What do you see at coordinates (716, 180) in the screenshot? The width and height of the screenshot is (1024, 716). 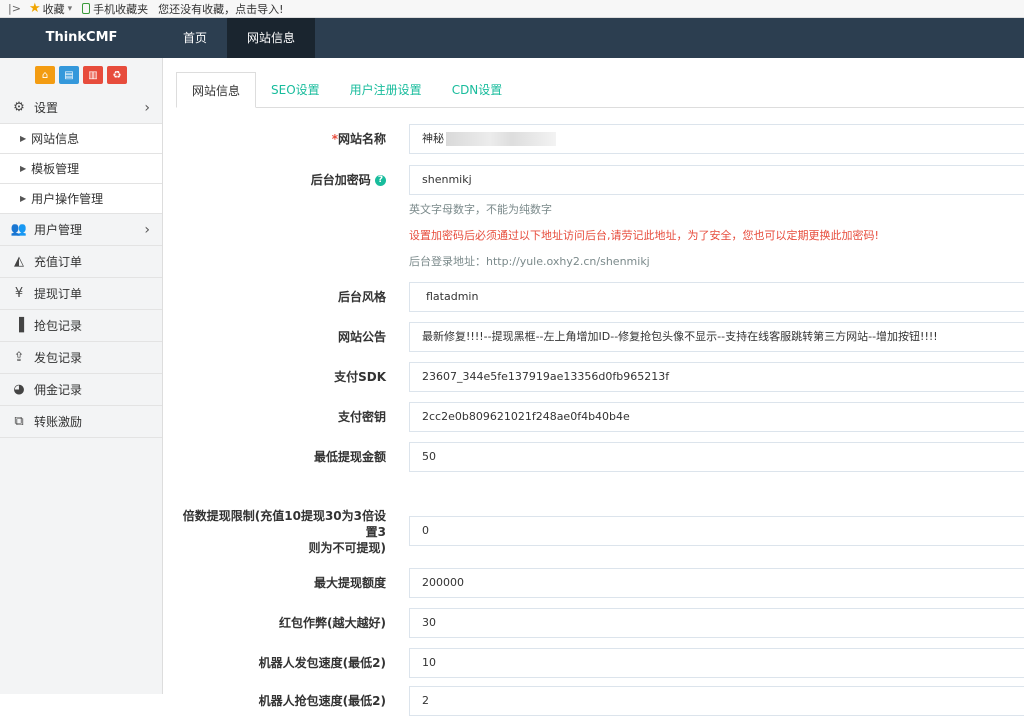 I see `admin-password-field: shenmikj` at bounding box center [716, 180].